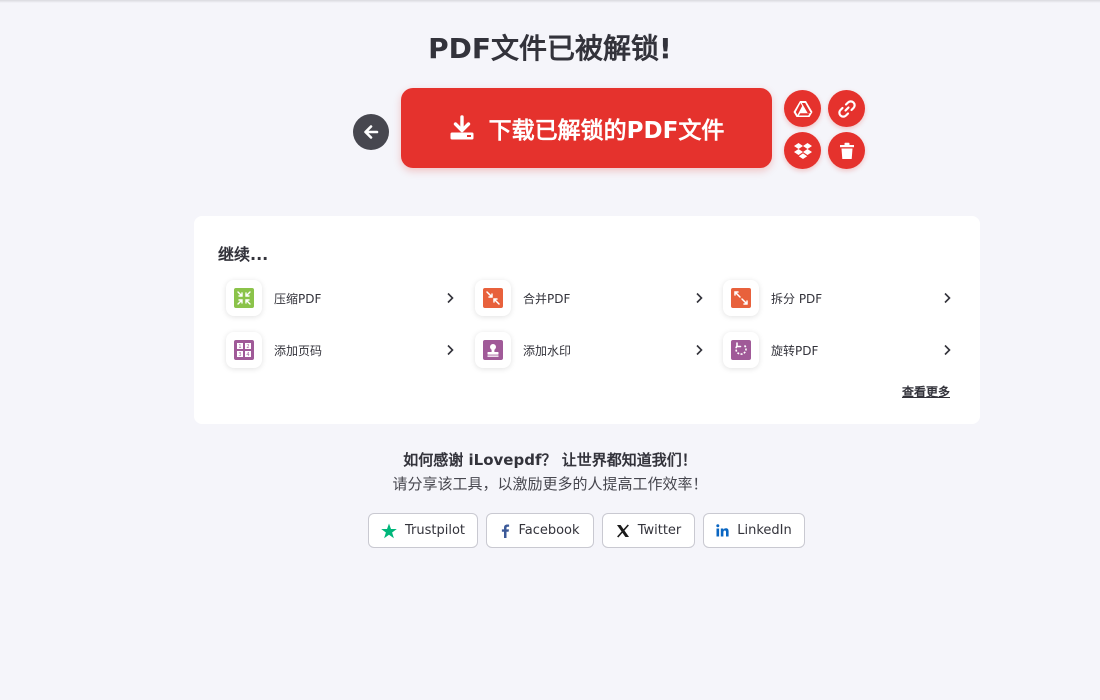 This screenshot has width=1100, height=700. I want to click on tool-label: 旋转PDF, so click(795, 350).